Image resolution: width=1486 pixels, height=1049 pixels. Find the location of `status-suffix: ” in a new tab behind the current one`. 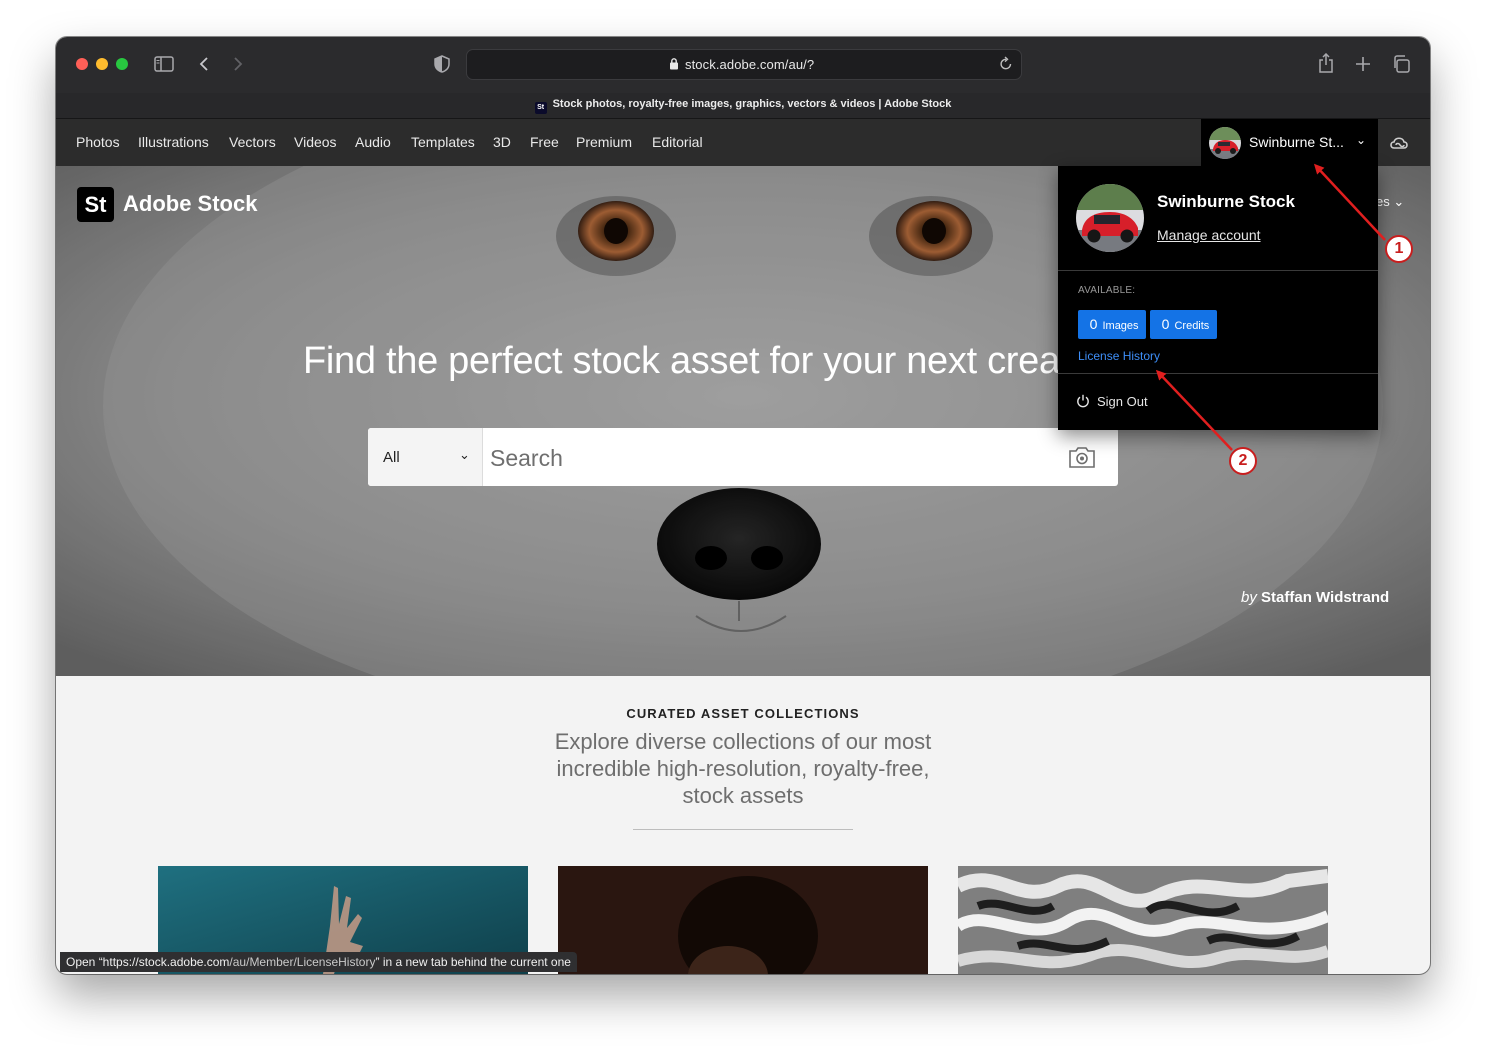

status-suffix: ” in a new tab behind the current one is located at coordinates (473, 962).